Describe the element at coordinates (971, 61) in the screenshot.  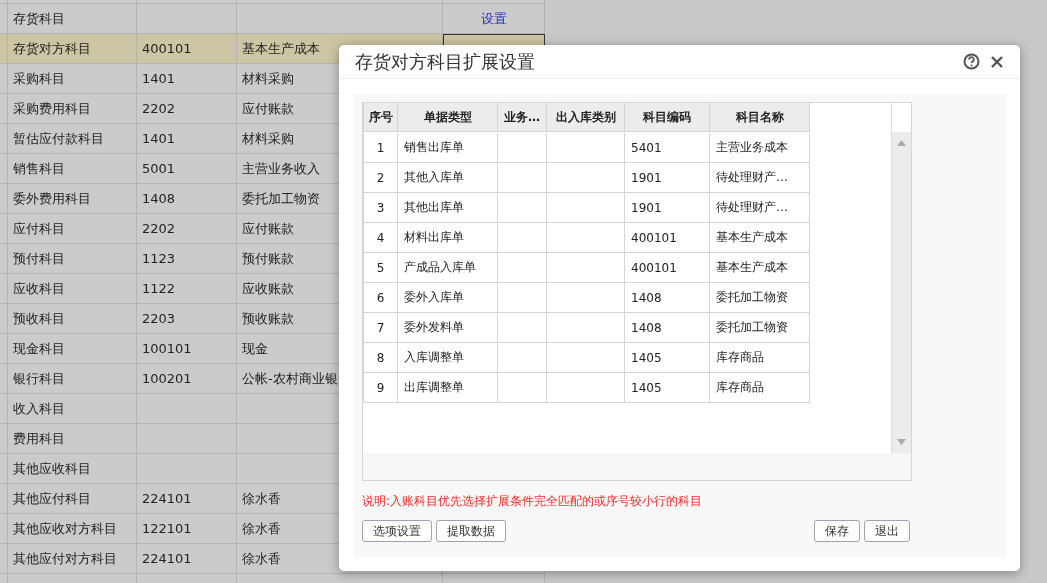
I see `help-icon` at that location.